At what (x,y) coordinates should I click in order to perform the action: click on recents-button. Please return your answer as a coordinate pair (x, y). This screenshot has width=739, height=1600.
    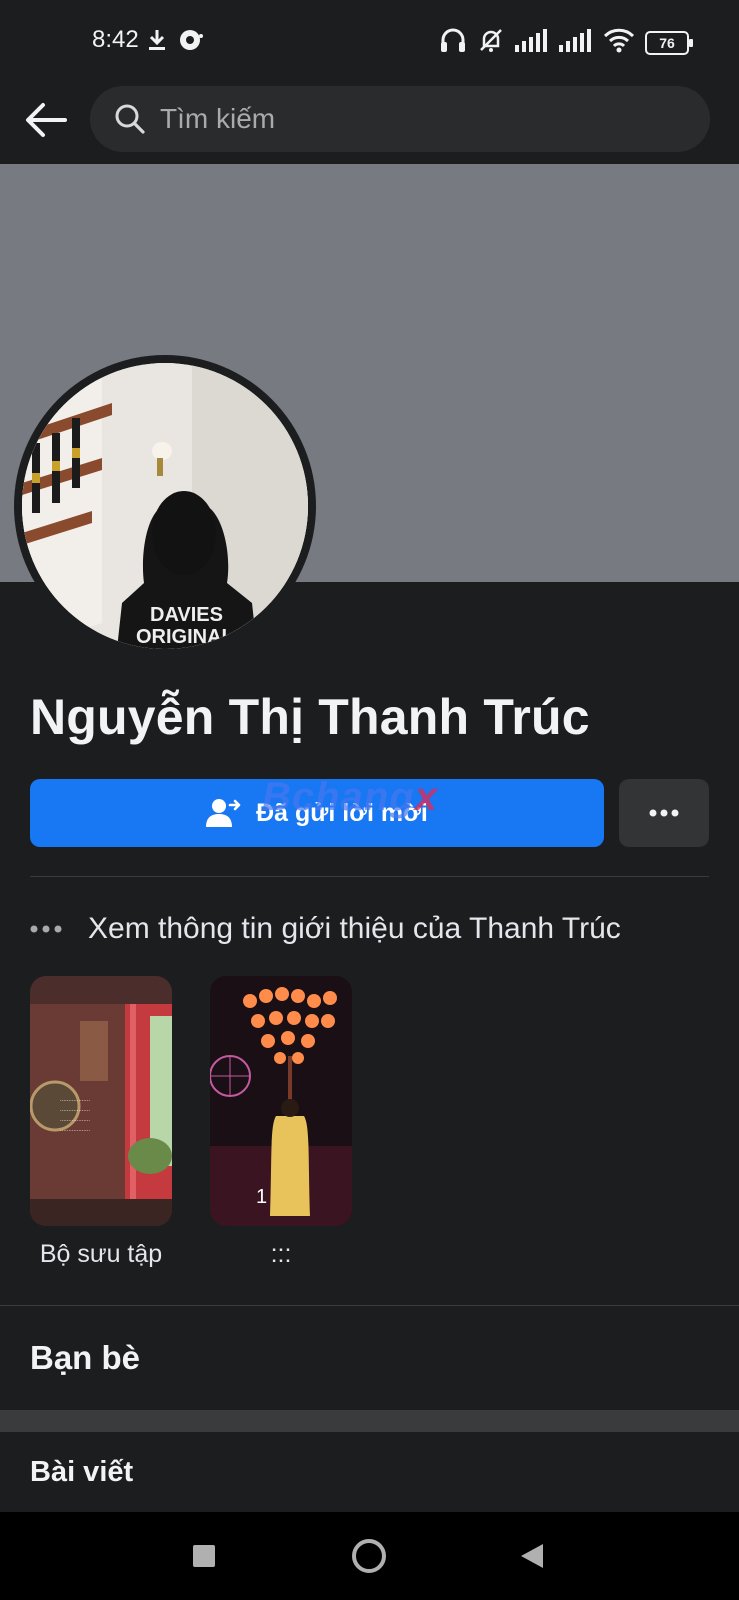
    Looking at the image, I should click on (204, 1556).